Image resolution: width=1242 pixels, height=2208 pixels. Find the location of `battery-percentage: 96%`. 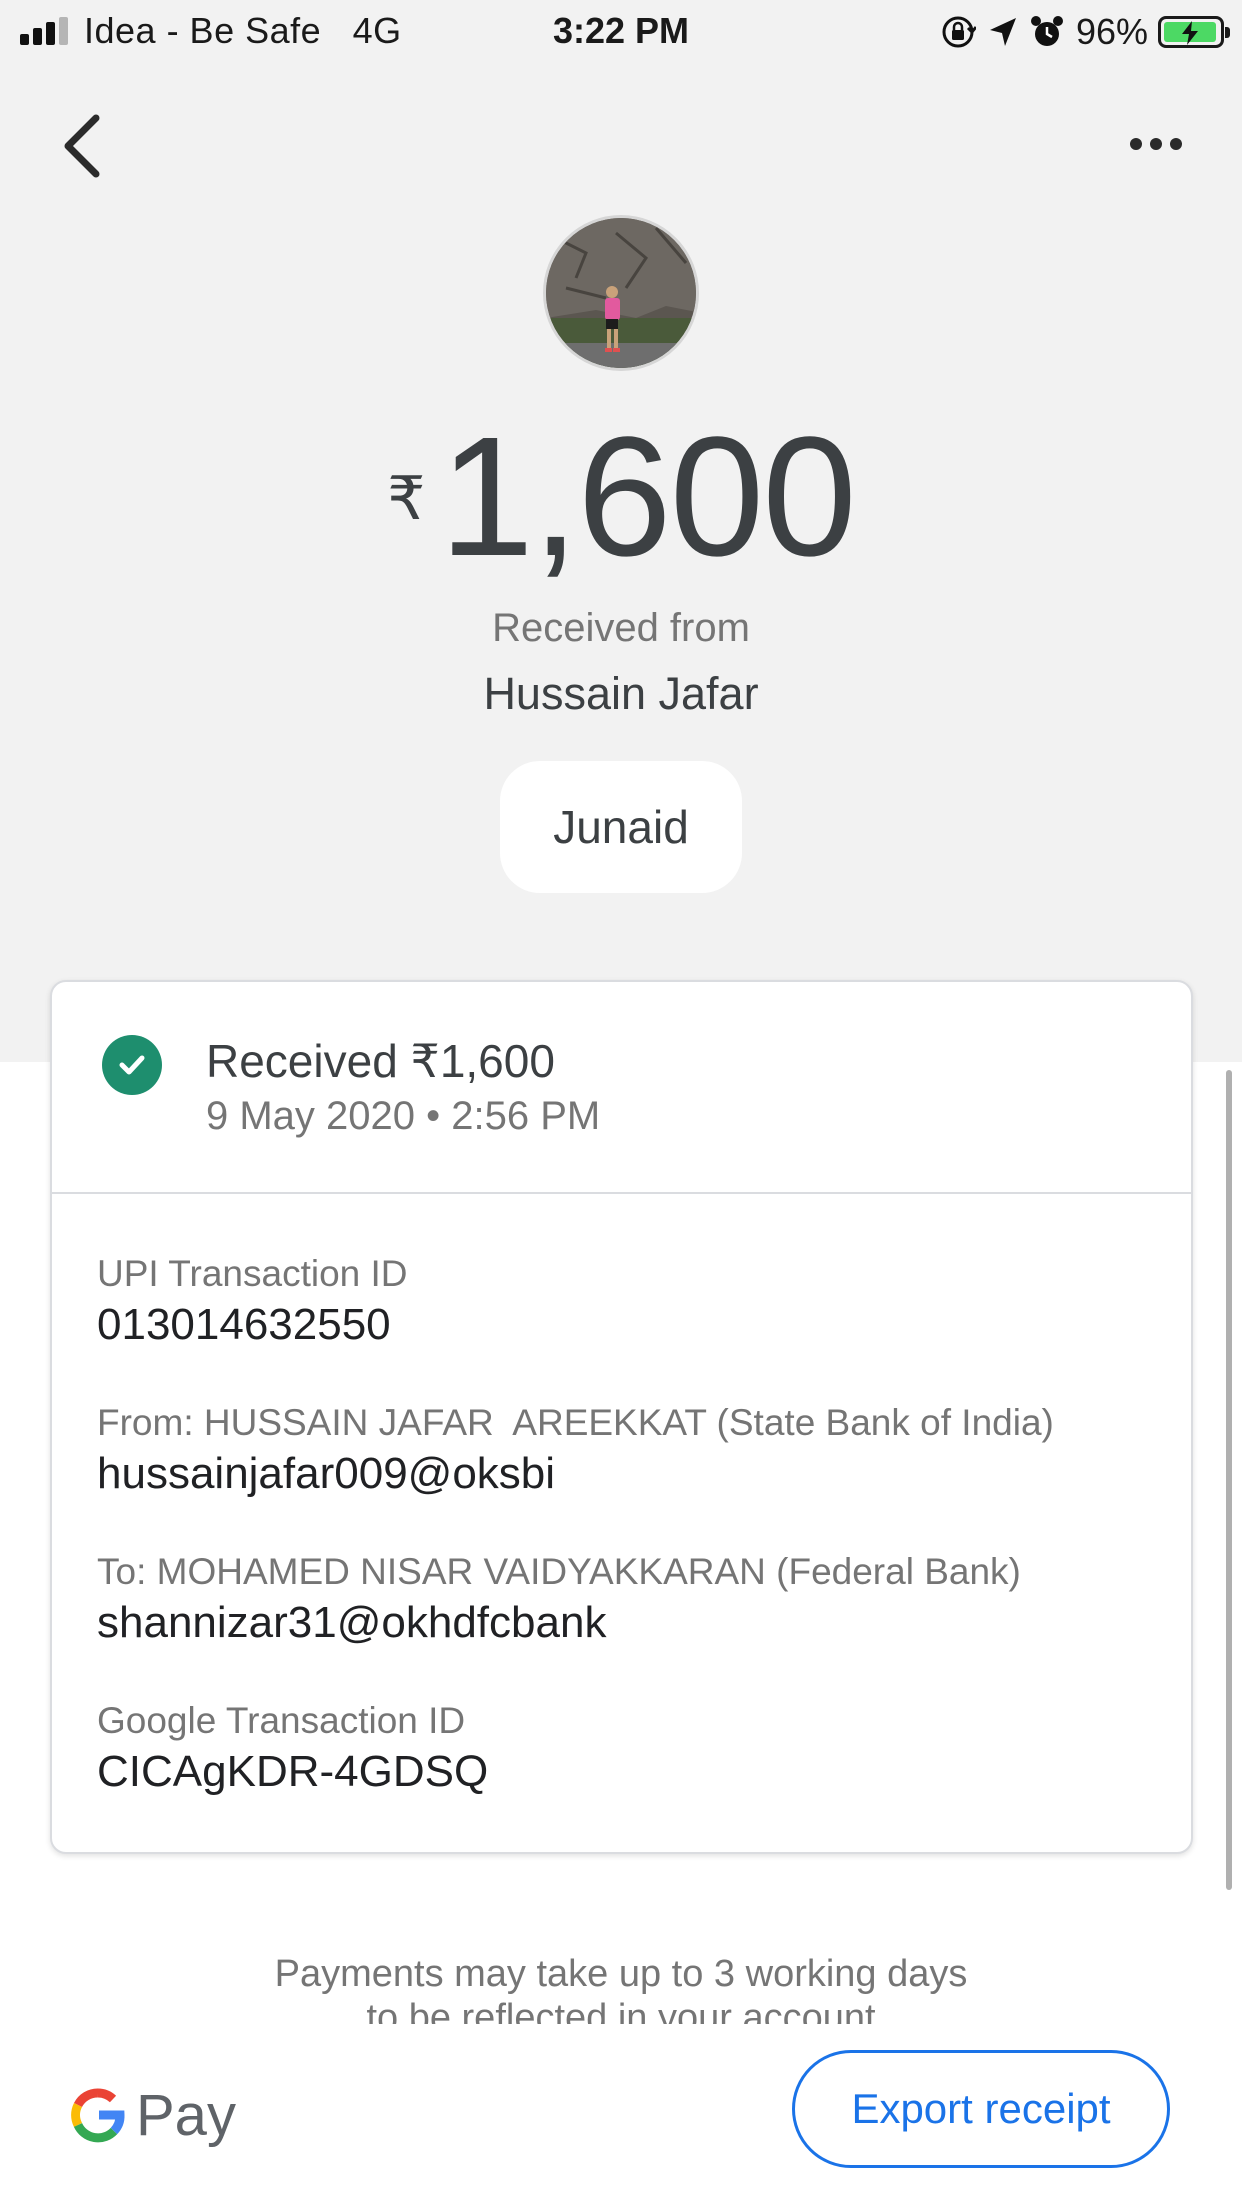

battery-percentage: 96% is located at coordinates (1111, 31).